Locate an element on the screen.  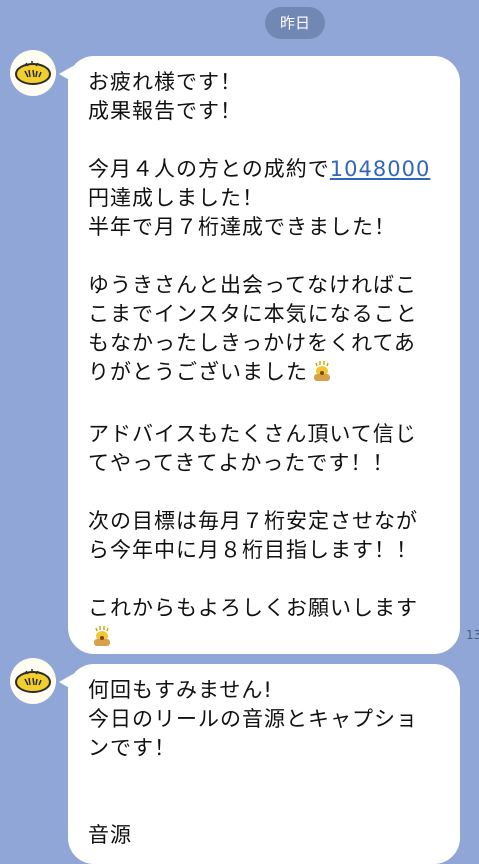
message-line: ンです！ is located at coordinates (132, 748).